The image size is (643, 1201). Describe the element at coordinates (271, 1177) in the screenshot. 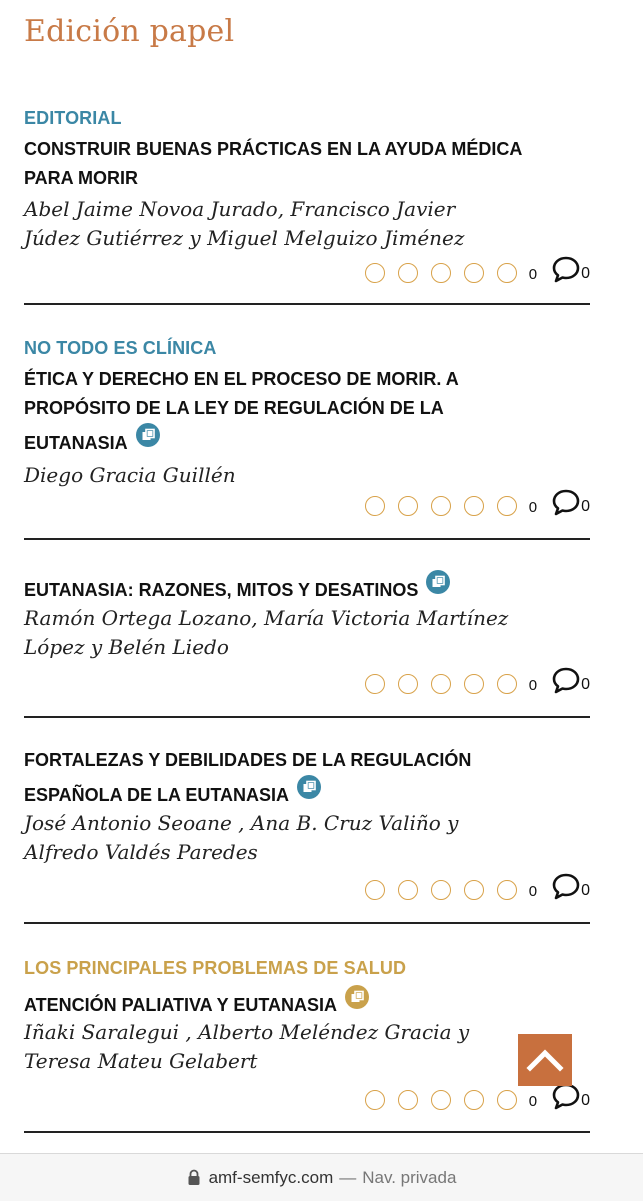

I see `url-domain: amf-semfyc.com` at that location.